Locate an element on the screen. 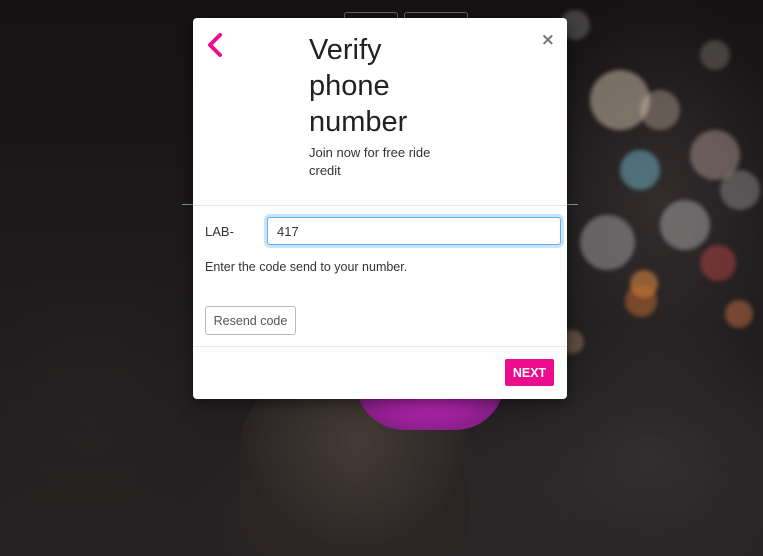  code-help-text: Enter the code send to your number. is located at coordinates (306, 267).